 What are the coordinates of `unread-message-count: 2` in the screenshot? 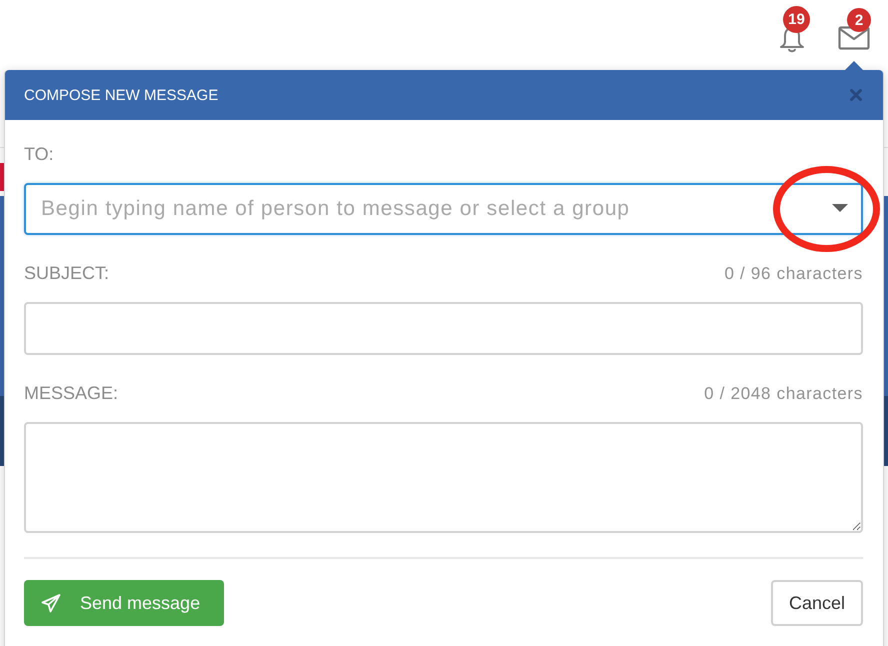 It's located at (859, 20).